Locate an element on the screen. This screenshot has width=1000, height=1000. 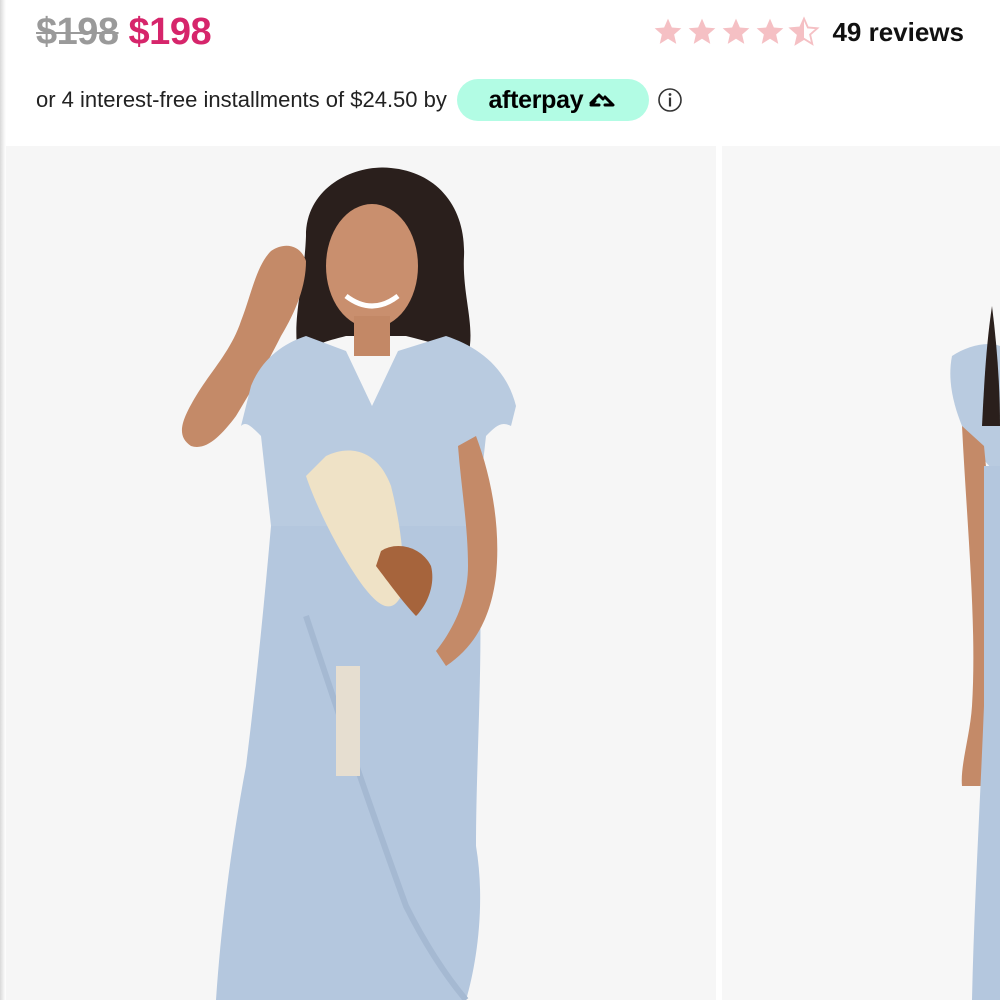
rating-summary: 49 reviews is located at coordinates (808, 32).